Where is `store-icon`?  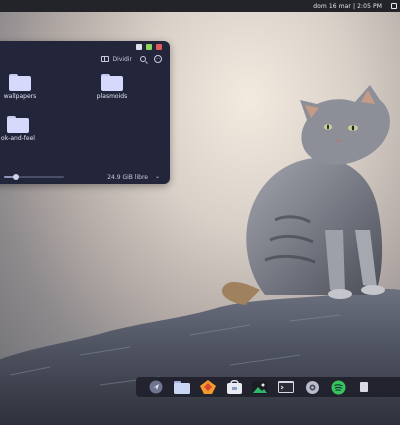
store-icon is located at coordinates (234, 387).